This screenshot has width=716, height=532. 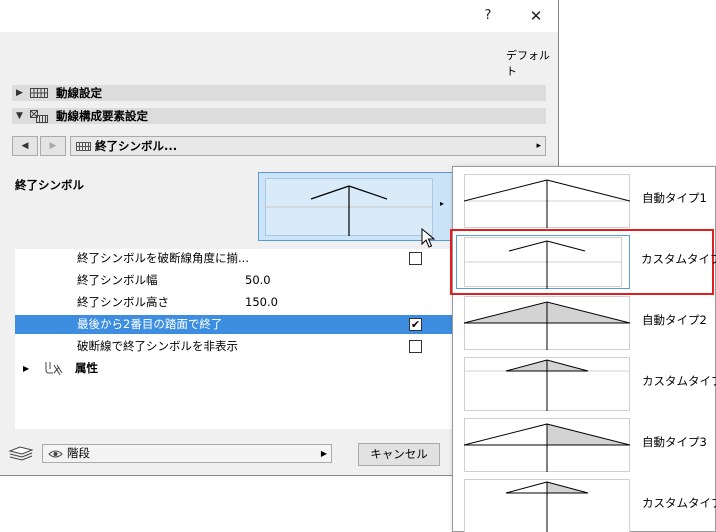 I want to click on option-auto-type-2: 自動タイプ2, so click(x=584, y=322).